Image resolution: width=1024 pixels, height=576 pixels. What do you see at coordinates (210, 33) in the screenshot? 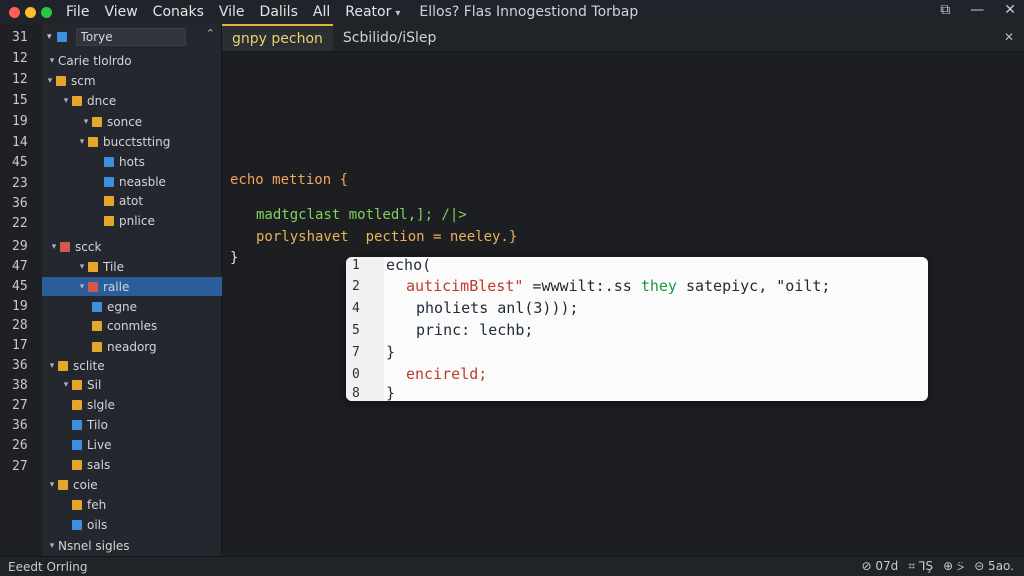
I see `chevron-up-icon: ⌃` at bounding box center [210, 33].